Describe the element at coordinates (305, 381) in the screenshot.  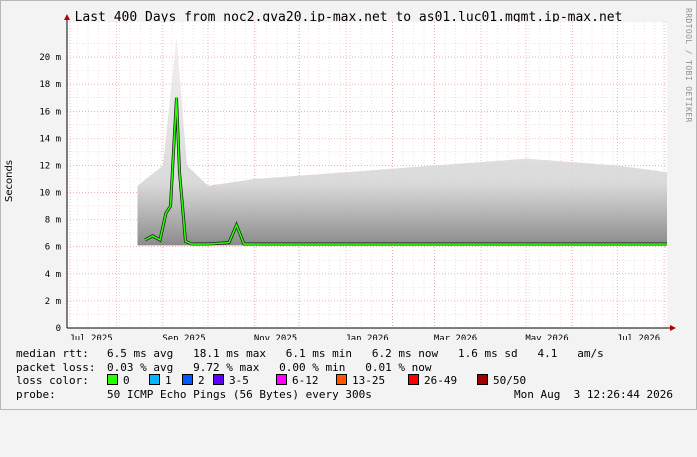
I see `loss-color-label-item: 6-12` at that location.